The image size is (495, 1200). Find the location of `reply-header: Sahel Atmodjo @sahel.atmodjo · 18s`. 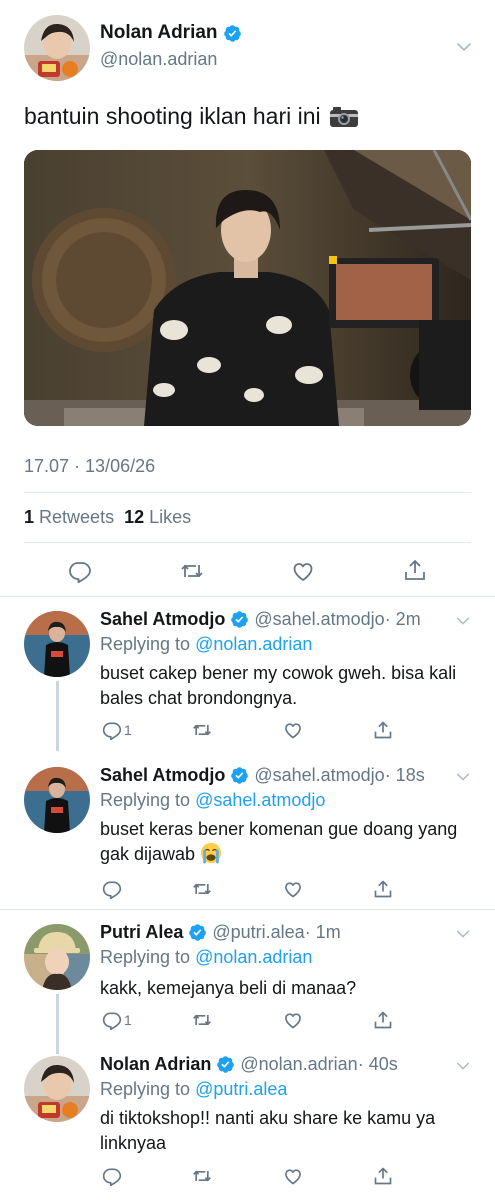

reply-header: Sahel Atmodjo @sahel.atmodjo · 18s is located at coordinates (262, 775).